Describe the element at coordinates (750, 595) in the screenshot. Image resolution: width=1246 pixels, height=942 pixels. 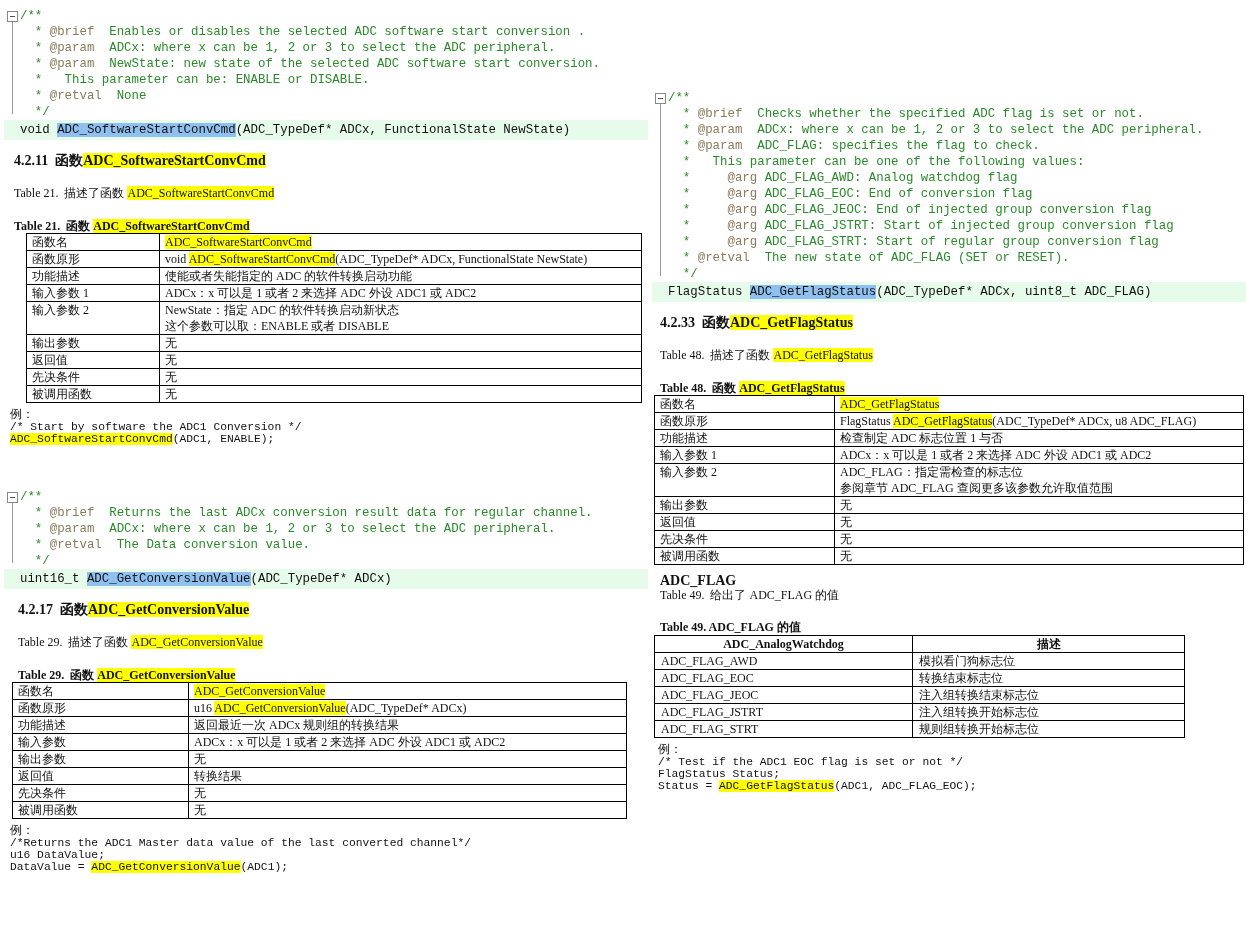
I see `table-reference: Table 49. 给出了 ADC_FLAG 的值` at that location.